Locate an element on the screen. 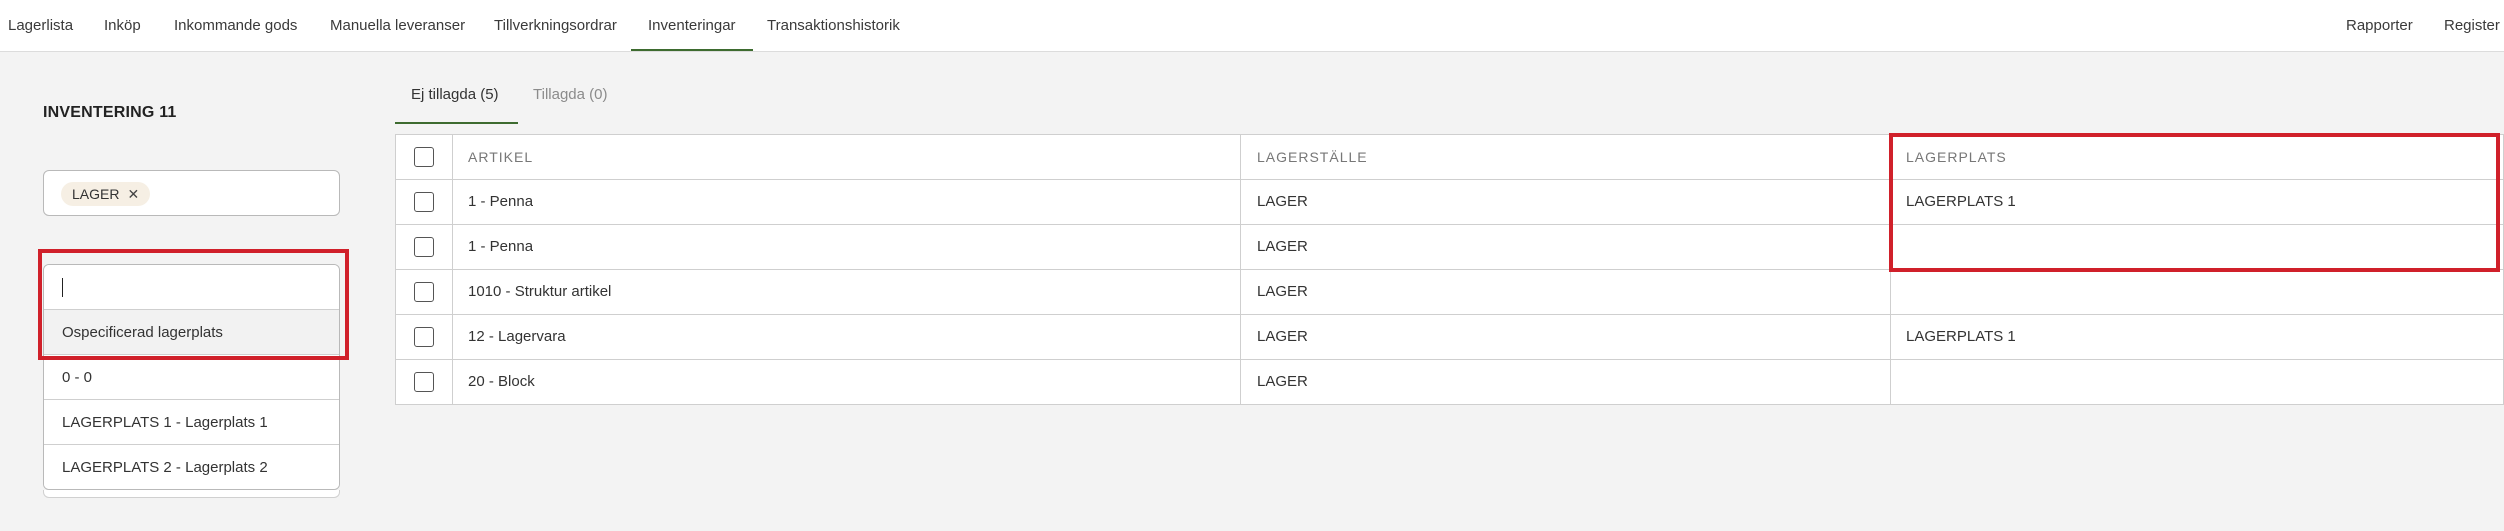 The height and width of the screenshot is (531, 2504). tab-ej-tillagda: Ej tillagda (5) is located at coordinates (456, 98).